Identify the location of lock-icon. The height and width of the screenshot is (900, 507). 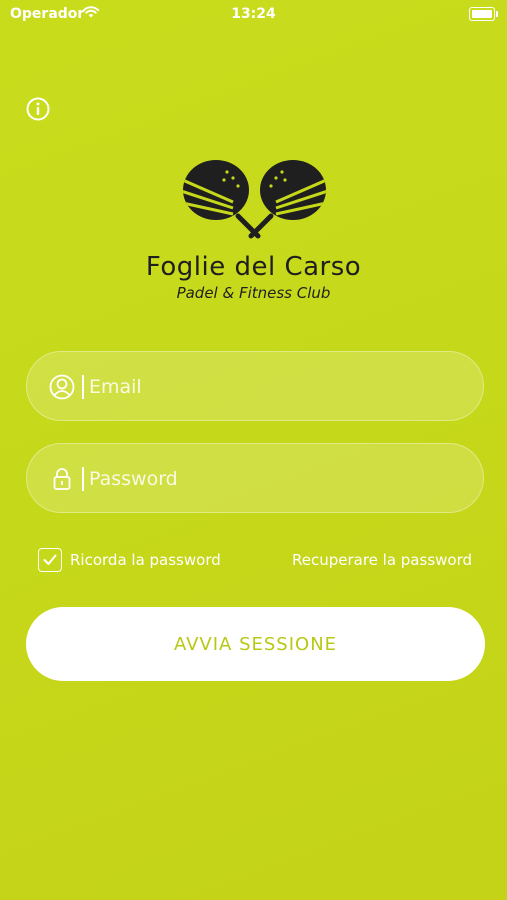
(62, 479).